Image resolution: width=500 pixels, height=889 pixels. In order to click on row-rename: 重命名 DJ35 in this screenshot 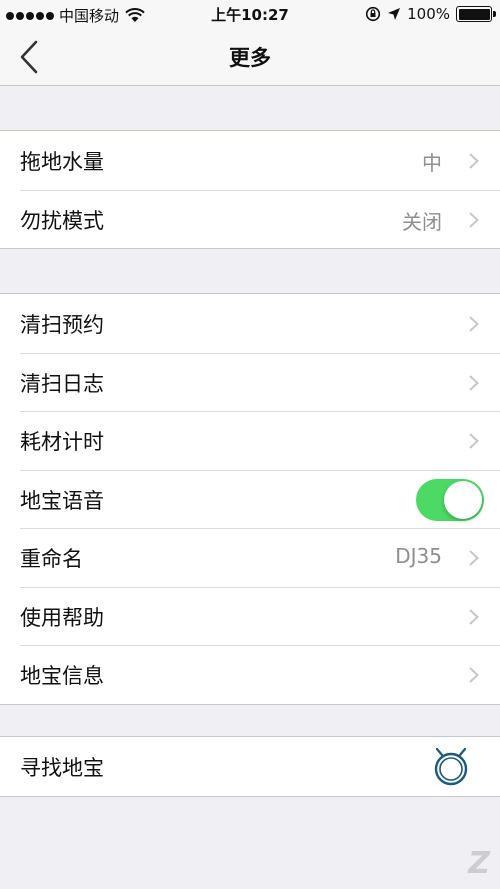, I will do `click(250, 557)`.